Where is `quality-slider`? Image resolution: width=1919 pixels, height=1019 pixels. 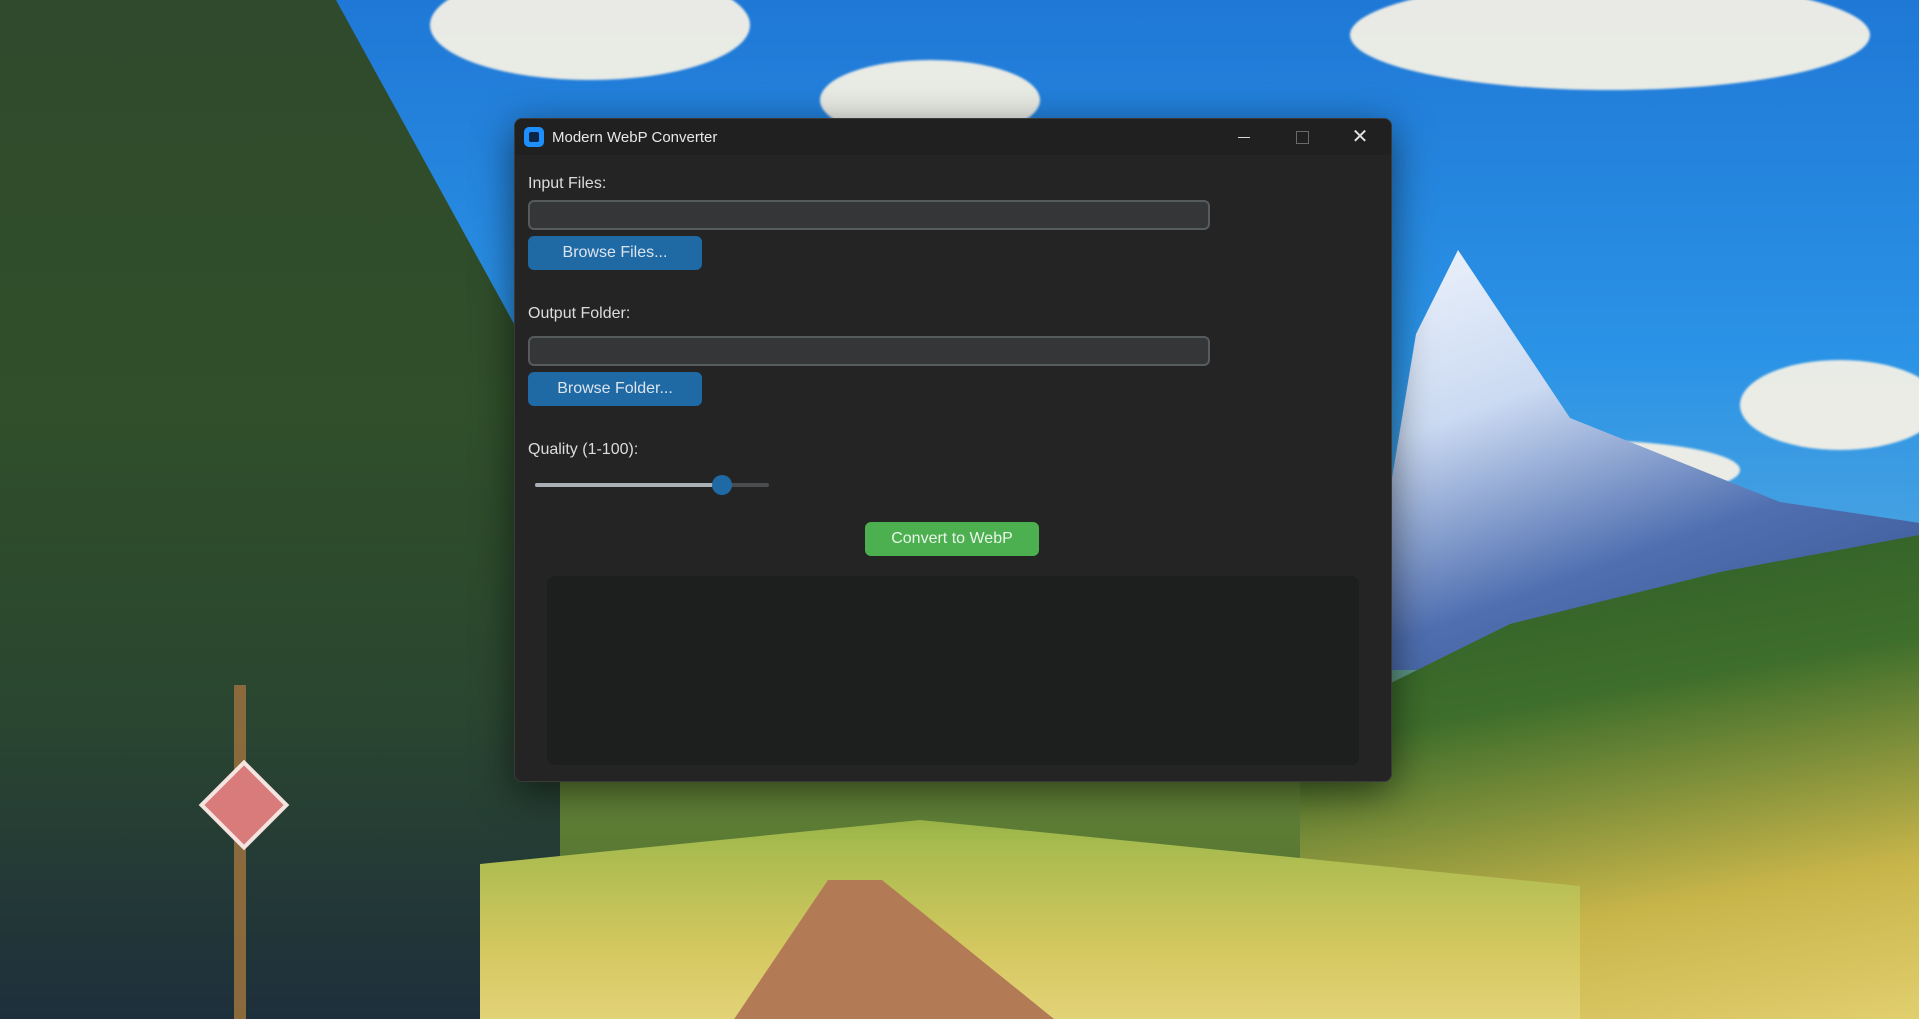 quality-slider is located at coordinates (652, 485).